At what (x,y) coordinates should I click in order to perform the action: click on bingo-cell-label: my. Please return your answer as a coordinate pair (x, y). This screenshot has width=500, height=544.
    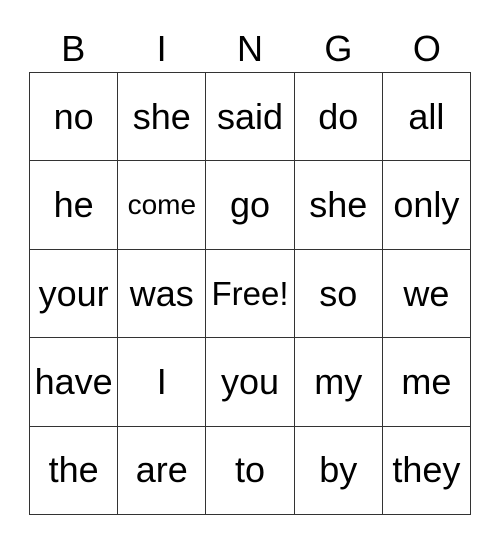
    Looking at the image, I should click on (338, 381).